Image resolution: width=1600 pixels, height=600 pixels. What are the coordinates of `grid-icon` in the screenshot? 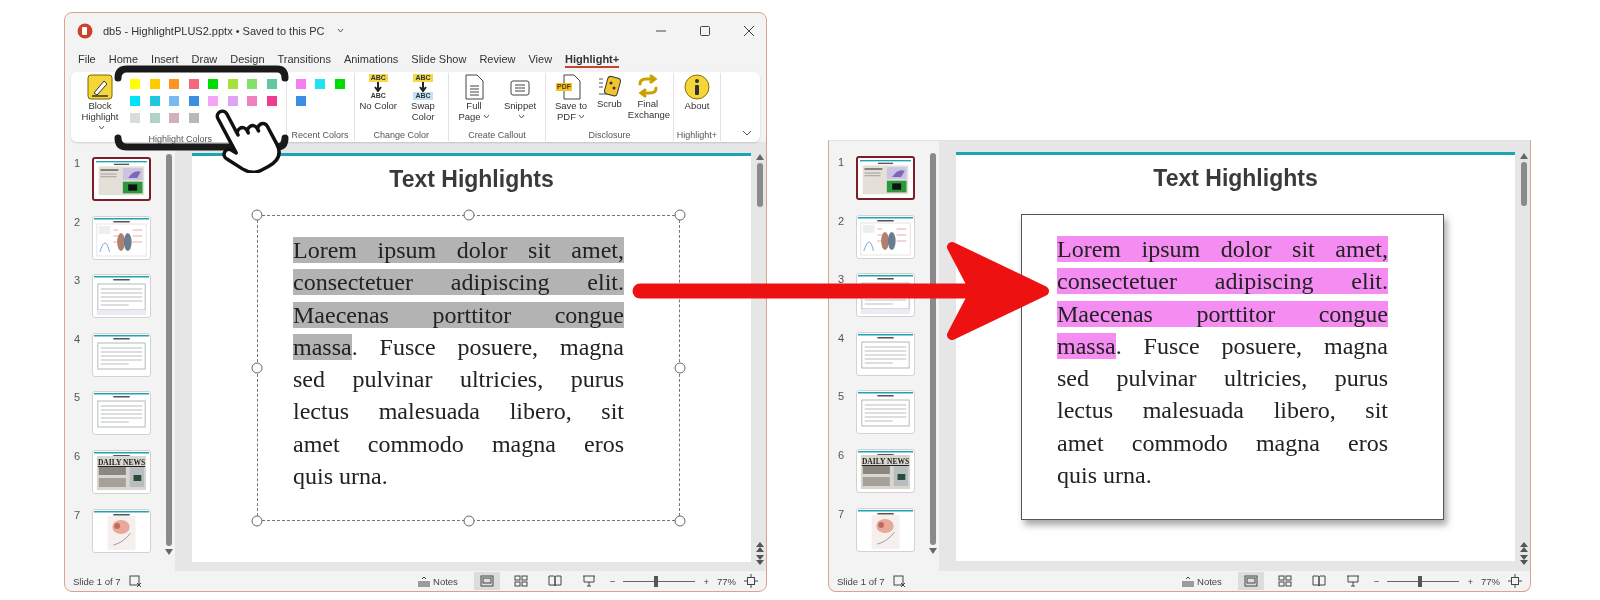 It's located at (1284, 581).